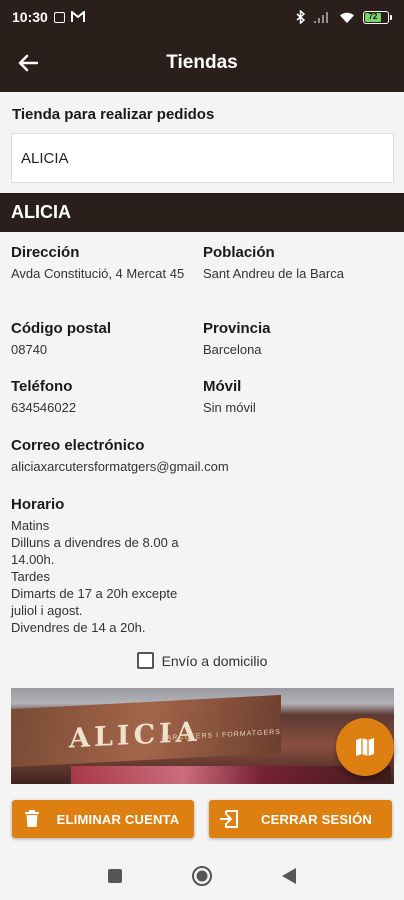  I want to click on circle-icon, so click(202, 876).